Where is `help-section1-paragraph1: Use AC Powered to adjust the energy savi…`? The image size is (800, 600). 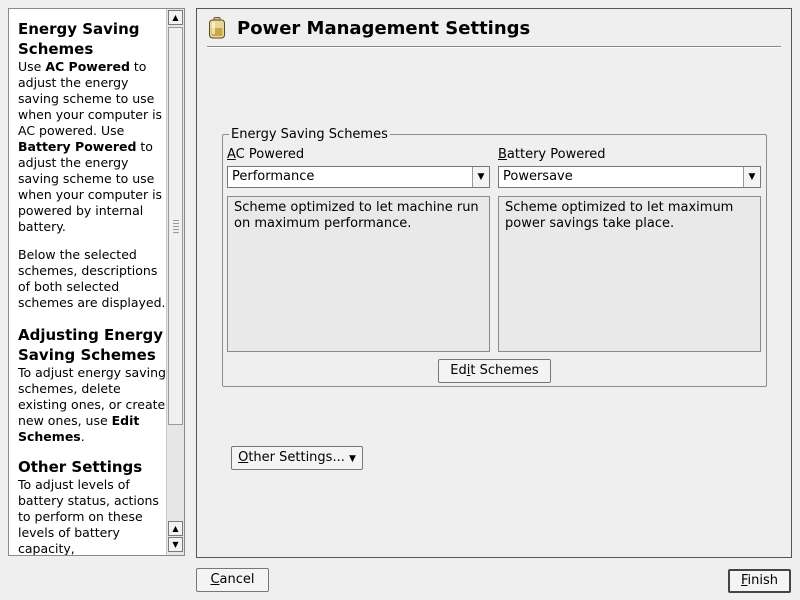 help-section1-paragraph1: Use AC Powered to adjust the energy savi… is located at coordinates (90, 146).